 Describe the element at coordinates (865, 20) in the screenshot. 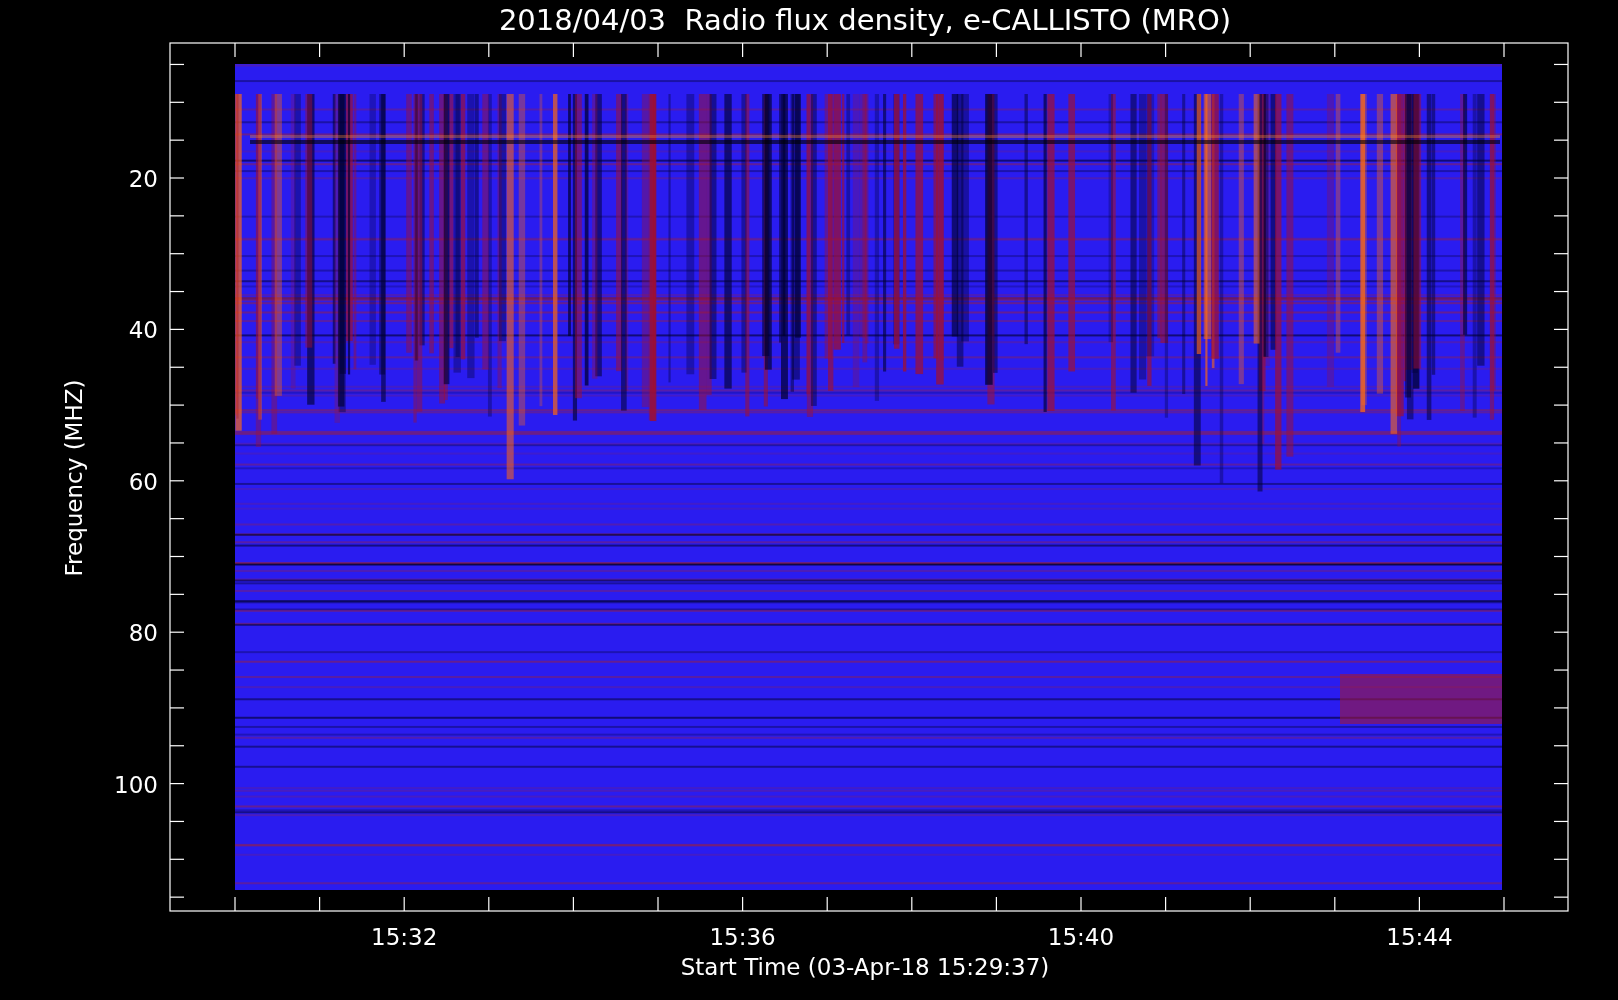

I see `chart-title: 2018/04/03 Radio flux density, e-CALLISTO (MRO)` at that location.